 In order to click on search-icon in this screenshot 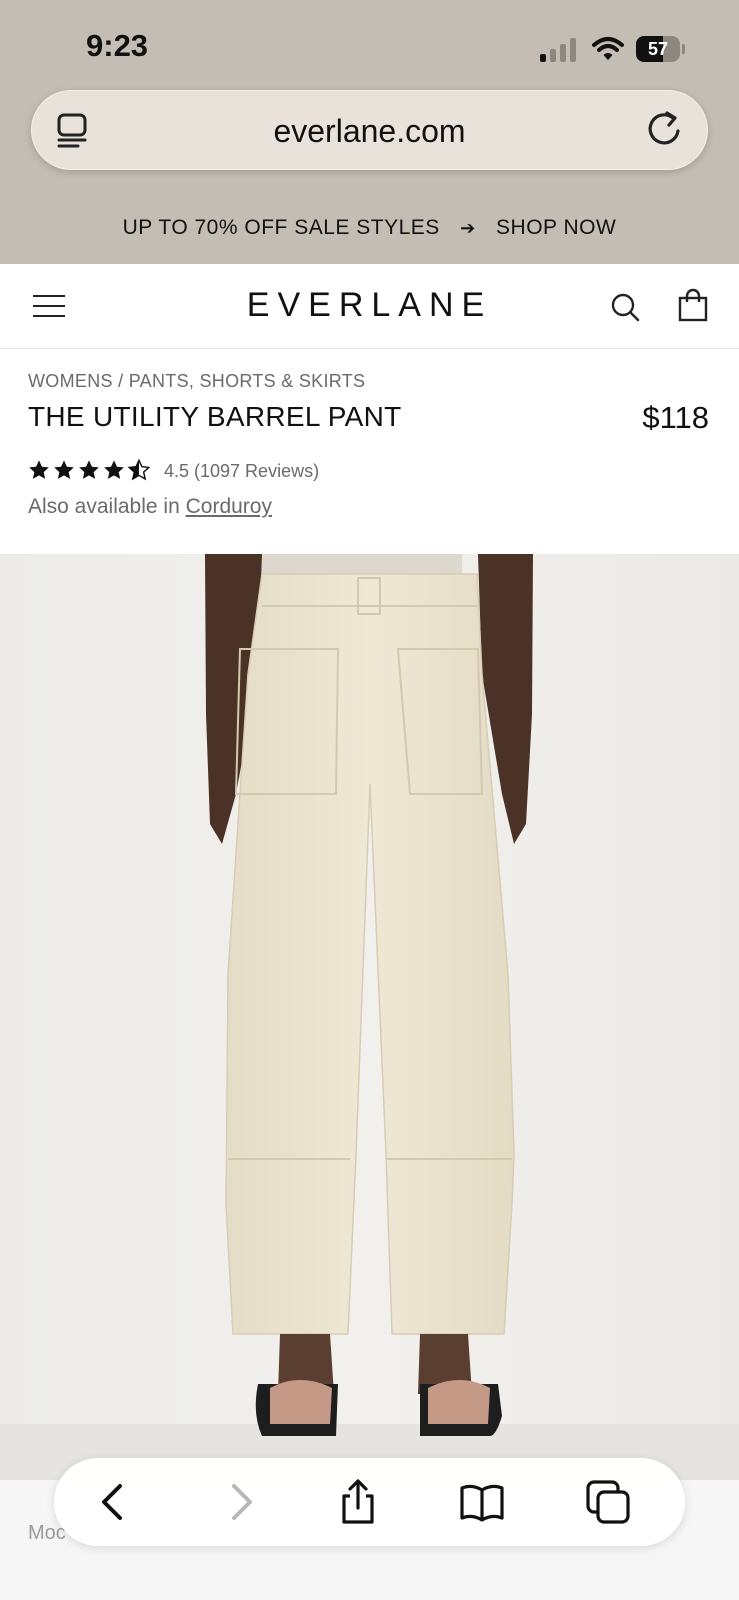, I will do `click(625, 307)`.